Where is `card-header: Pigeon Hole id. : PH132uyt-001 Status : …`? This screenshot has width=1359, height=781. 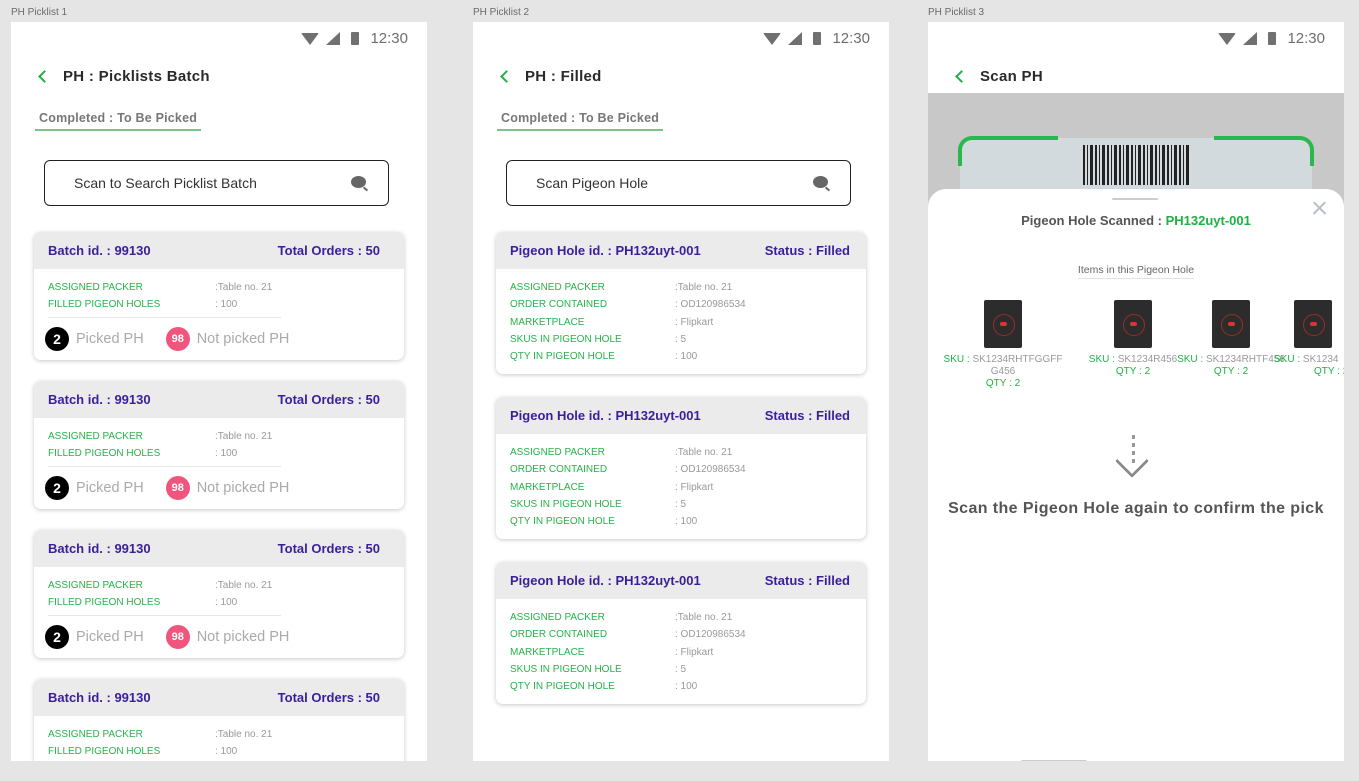
card-header: Pigeon Hole id. : PH132uyt-001 Status : … is located at coordinates (681, 415).